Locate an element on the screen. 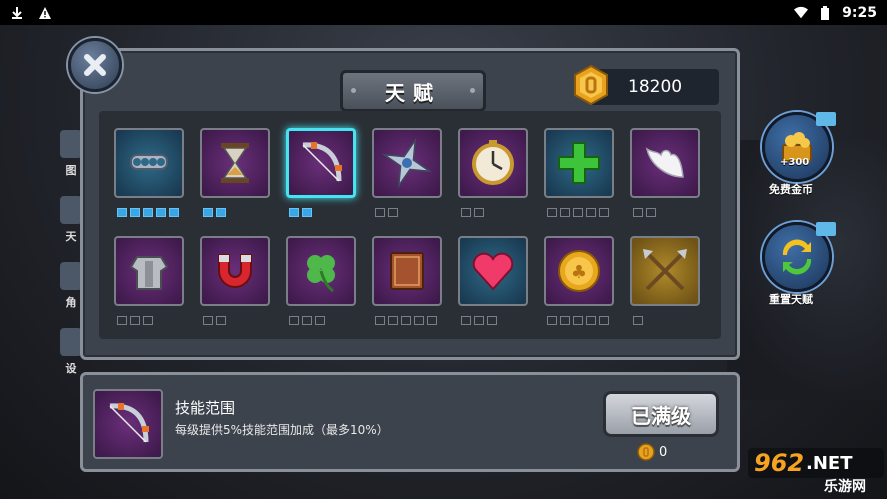  panel-title-plate: 天赋 is located at coordinates (413, 91).